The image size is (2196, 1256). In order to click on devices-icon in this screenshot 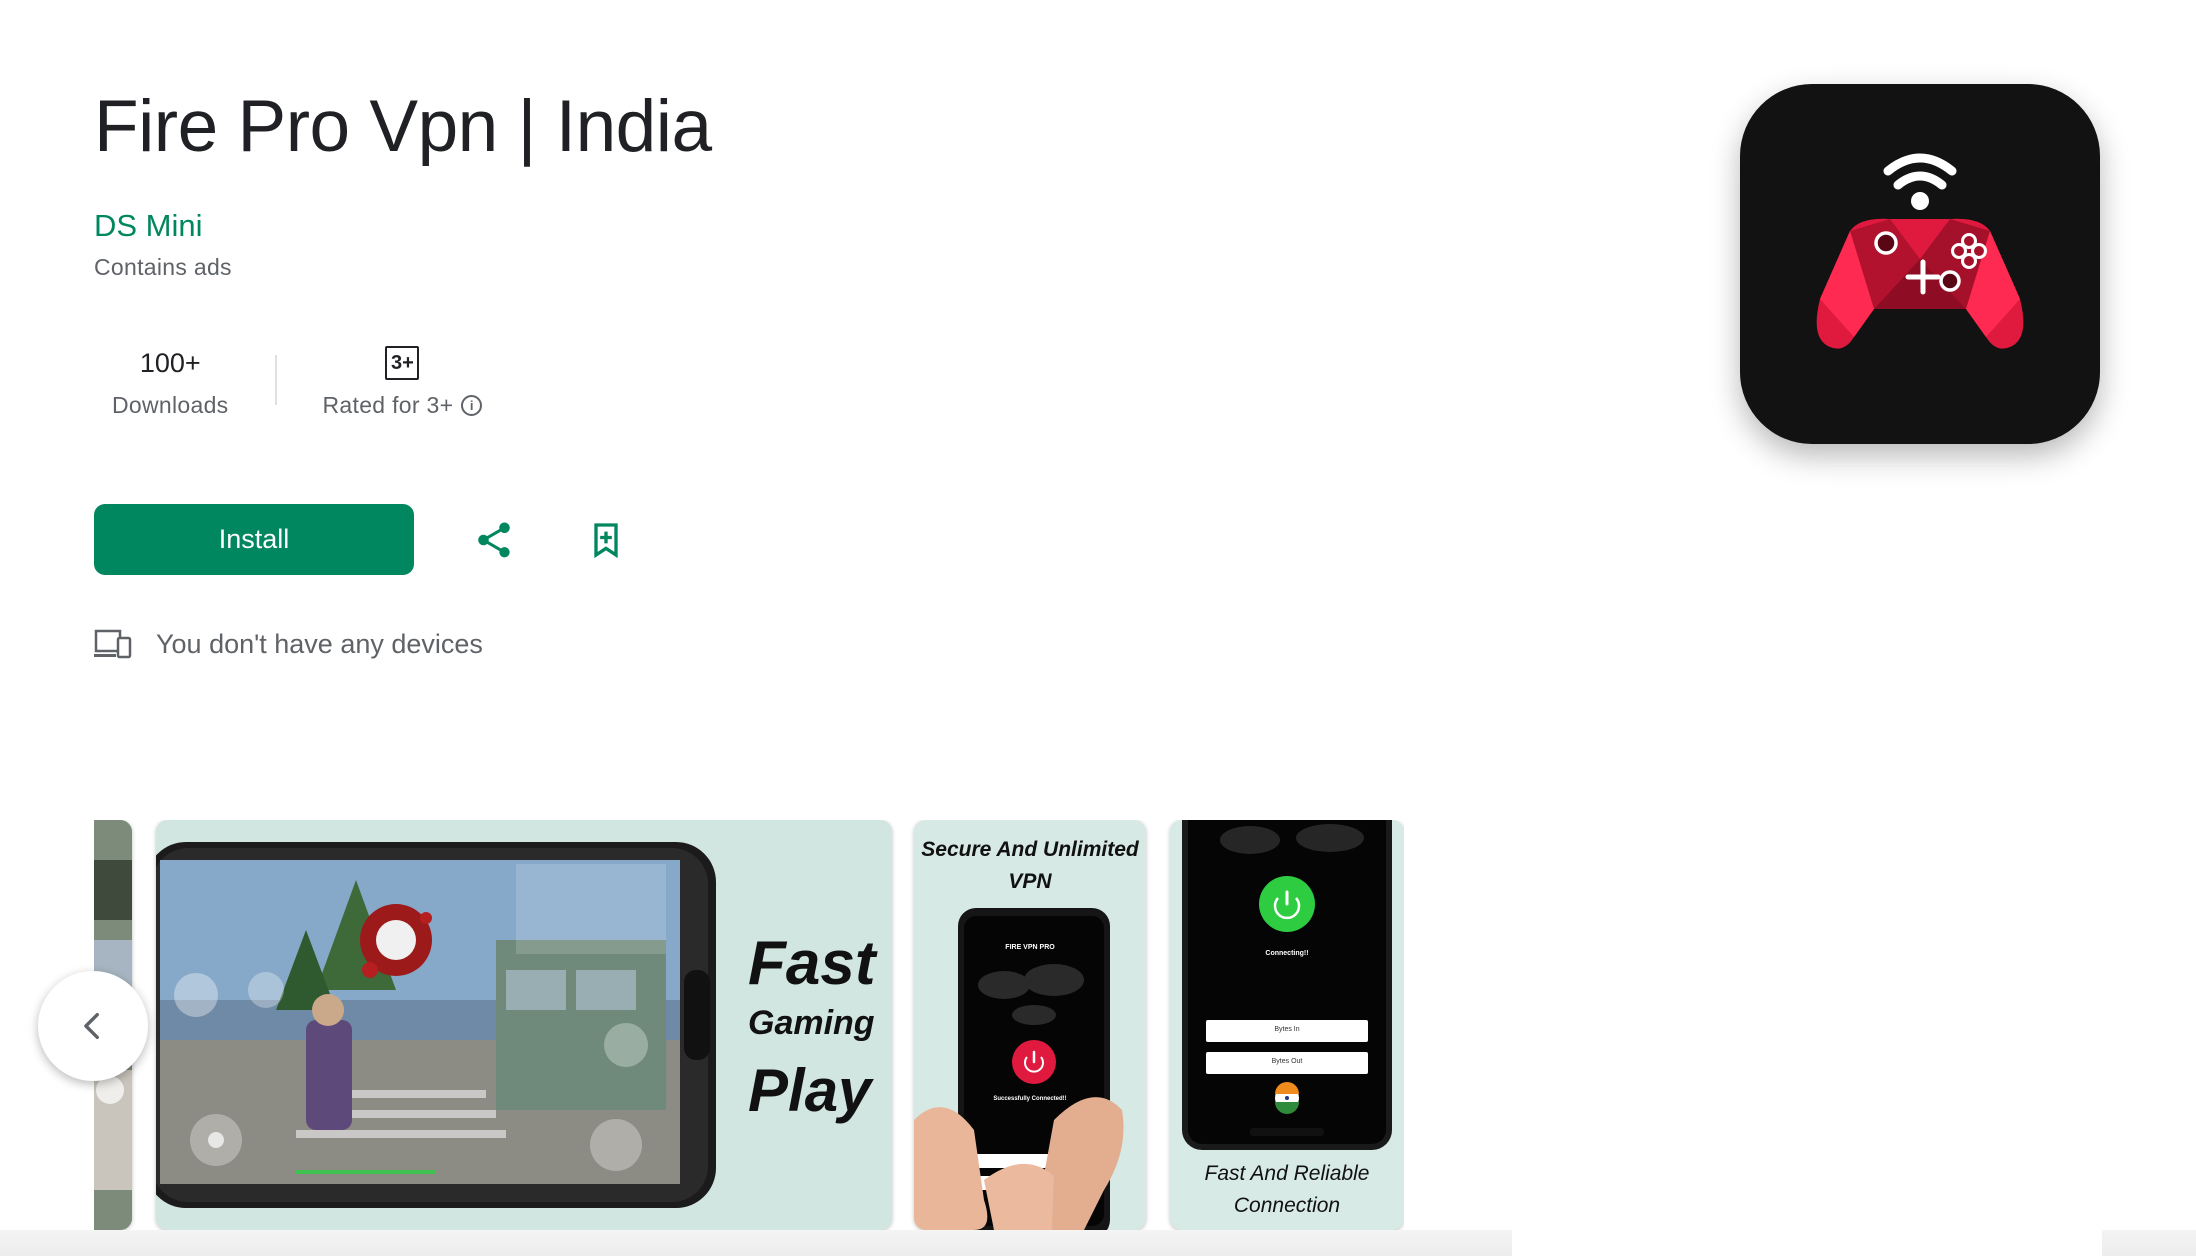, I will do `click(113, 644)`.